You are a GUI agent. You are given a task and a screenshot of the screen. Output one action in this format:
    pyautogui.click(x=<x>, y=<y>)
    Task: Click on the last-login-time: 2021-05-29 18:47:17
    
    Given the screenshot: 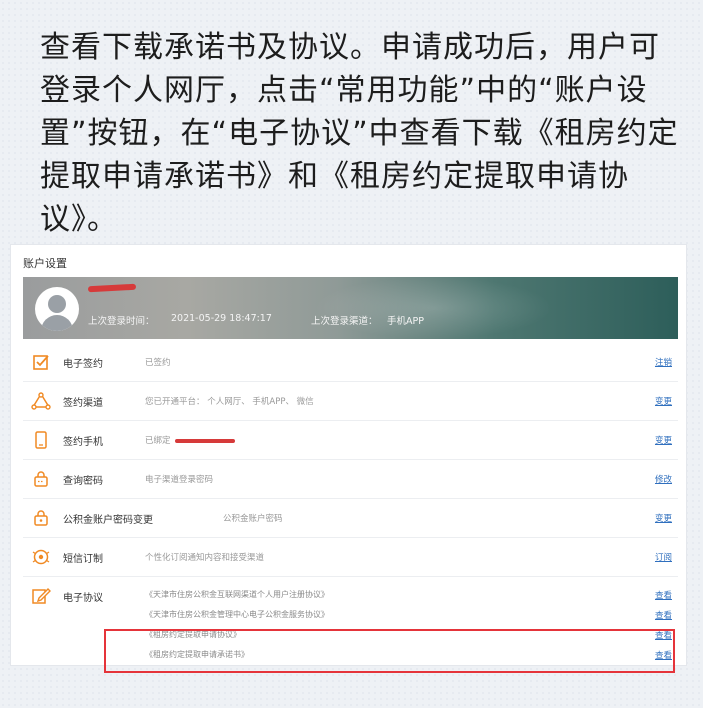 What is the action you would take?
    pyautogui.click(x=221, y=318)
    